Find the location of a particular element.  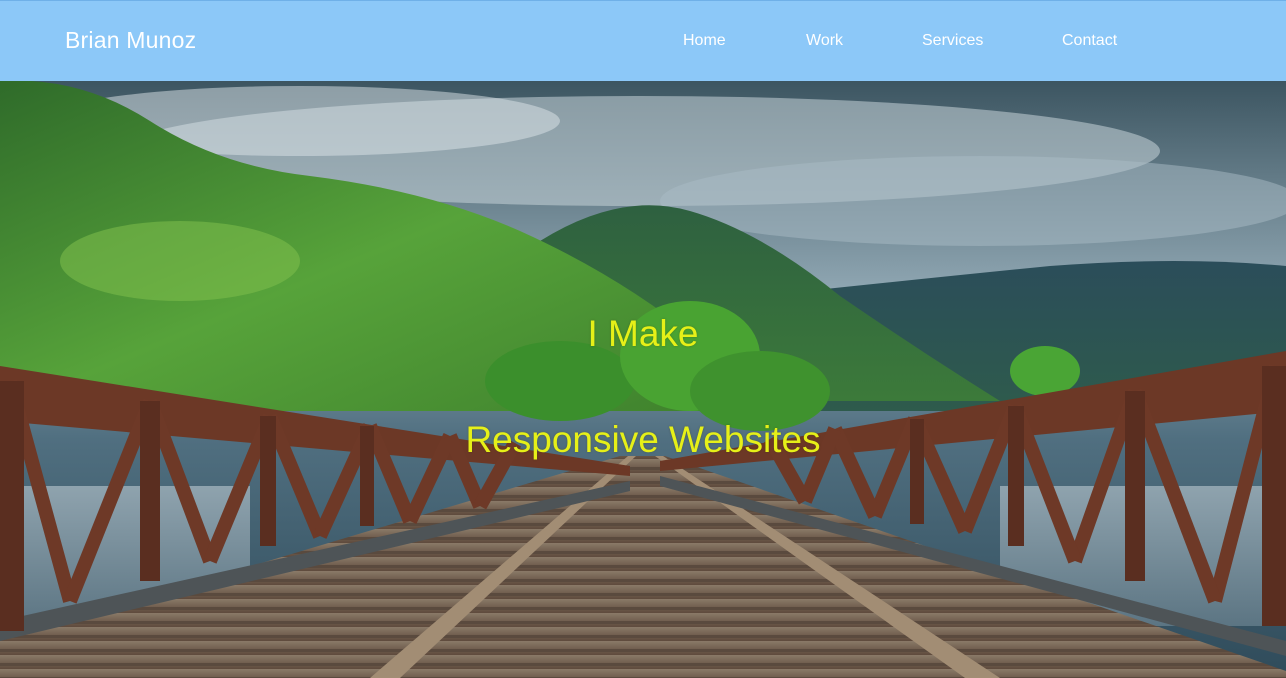

nav-link-home: Home is located at coordinates (704, 41).